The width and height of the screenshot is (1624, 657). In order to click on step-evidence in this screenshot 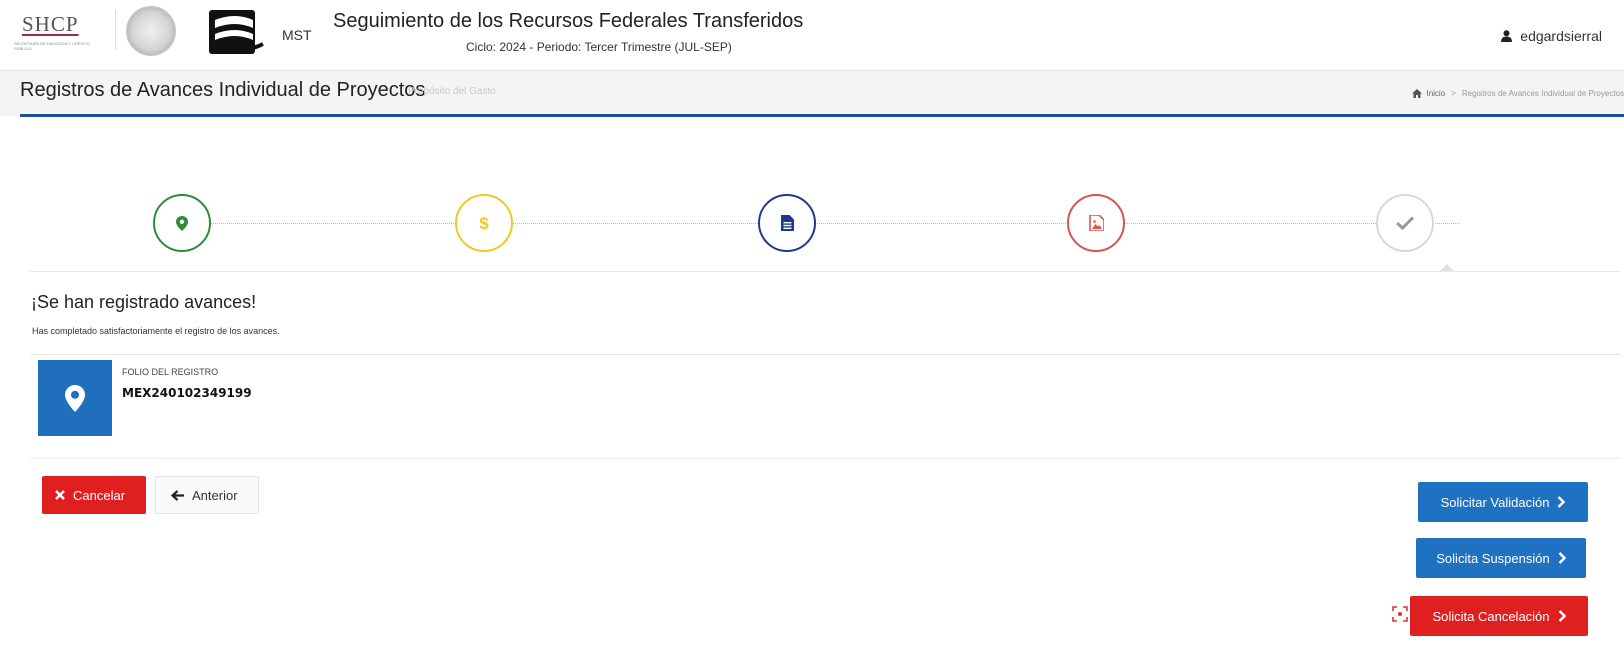, I will do `click(1096, 223)`.